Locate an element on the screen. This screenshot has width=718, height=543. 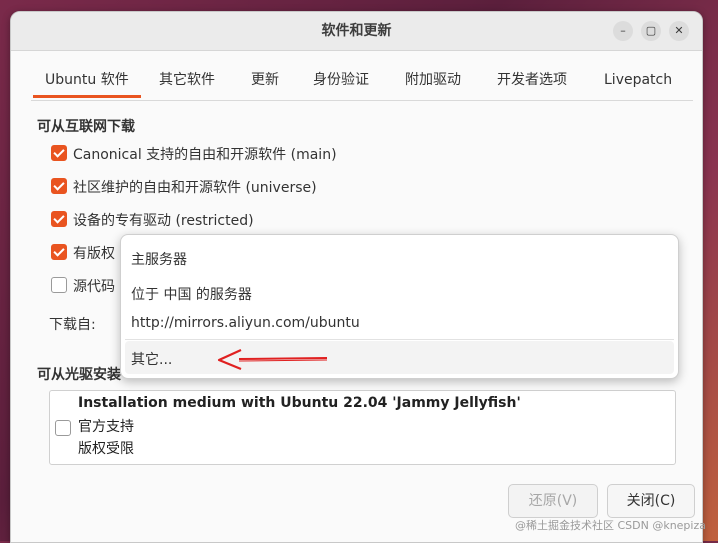
title-bar: 软件和更新 – ▢ ✕ is located at coordinates (356, 31).